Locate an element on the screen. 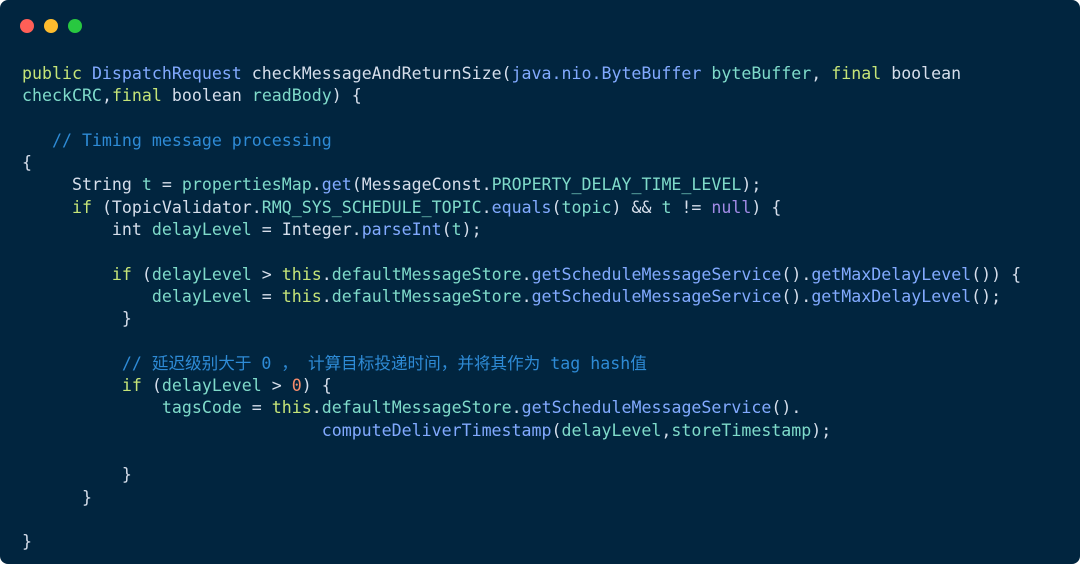 This screenshot has height=564, width=1080. code-token: > is located at coordinates (276, 386).